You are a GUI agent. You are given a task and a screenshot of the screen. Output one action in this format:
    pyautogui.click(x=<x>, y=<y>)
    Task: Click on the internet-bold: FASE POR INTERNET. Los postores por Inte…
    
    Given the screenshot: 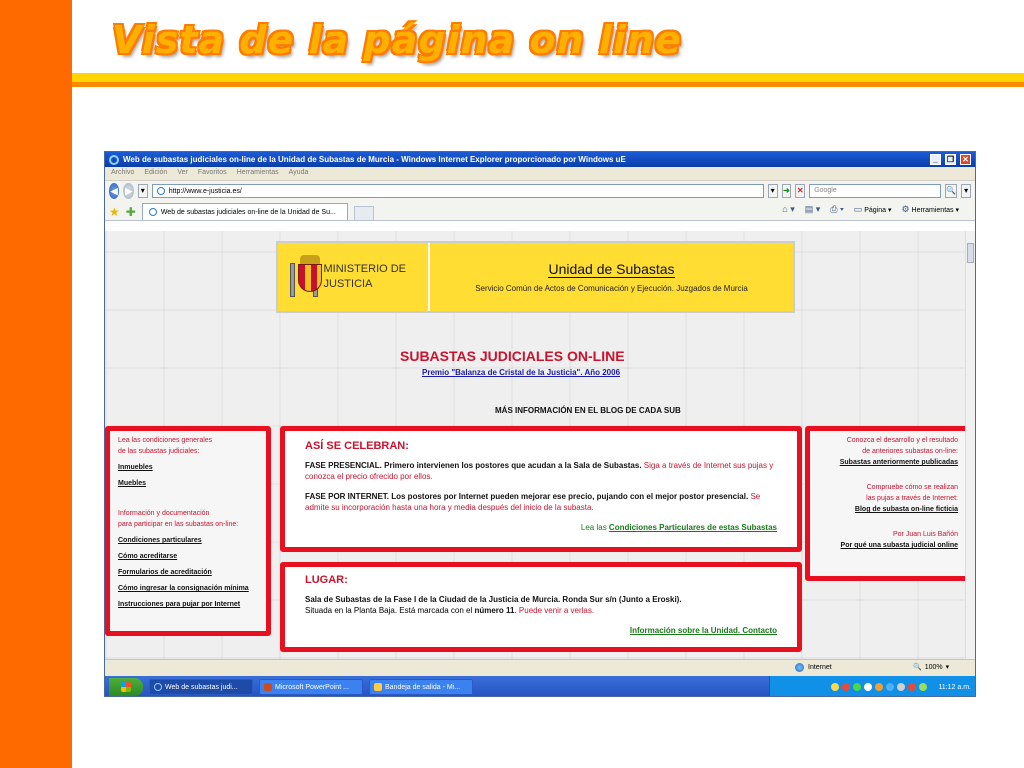 What is the action you would take?
    pyautogui.click(x=527, y=496)
    